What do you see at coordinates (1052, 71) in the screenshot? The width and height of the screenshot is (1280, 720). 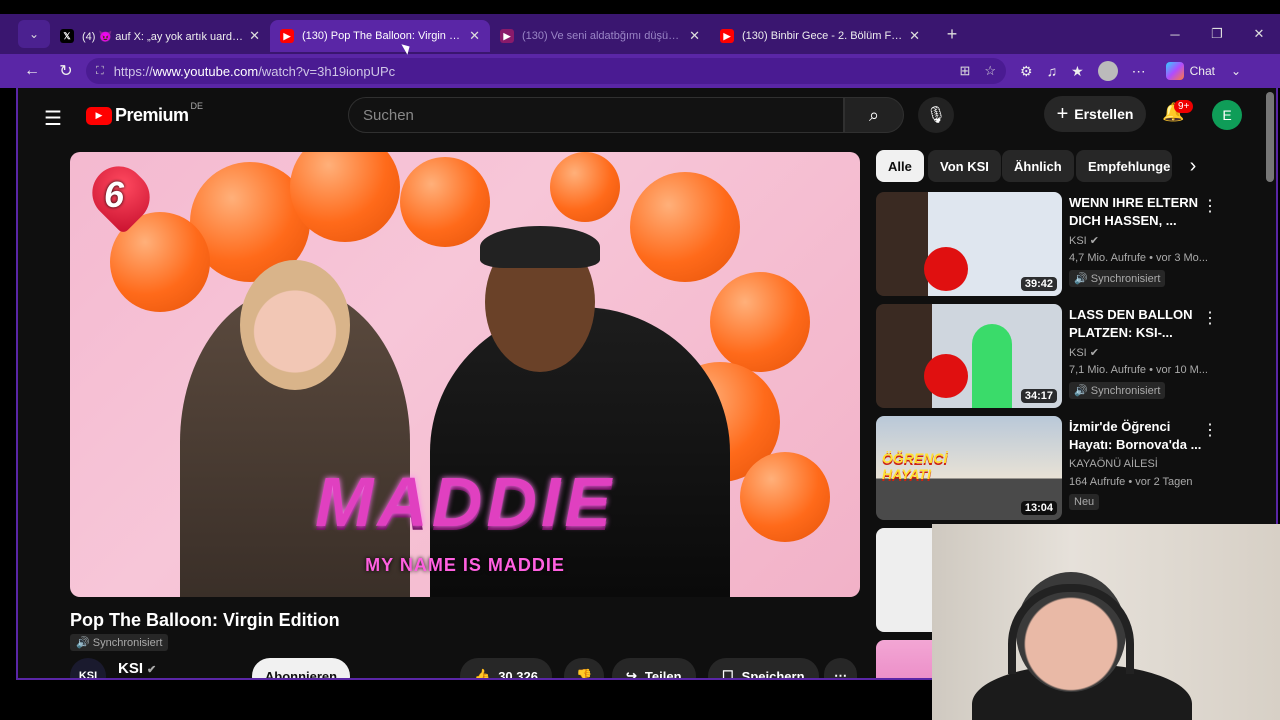 I see `media-icon: ♫` at bounding box center [1052, 71].